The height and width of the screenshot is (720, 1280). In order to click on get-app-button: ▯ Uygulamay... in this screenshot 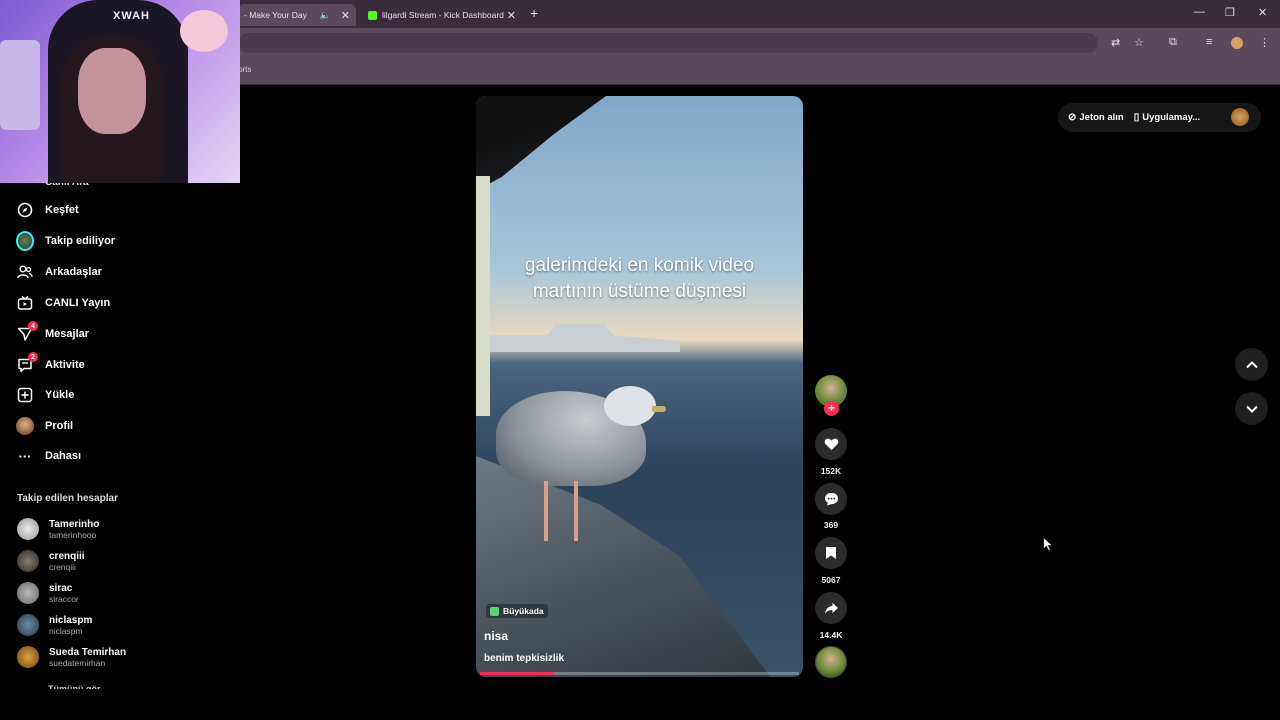, I will do `click(1167, 117)`.